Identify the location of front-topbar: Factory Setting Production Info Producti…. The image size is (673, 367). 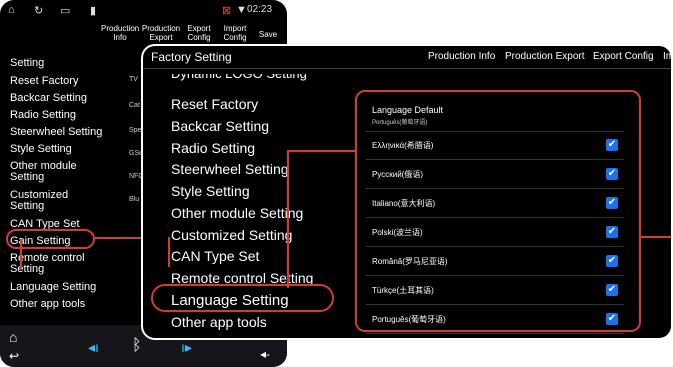
(407, 57).